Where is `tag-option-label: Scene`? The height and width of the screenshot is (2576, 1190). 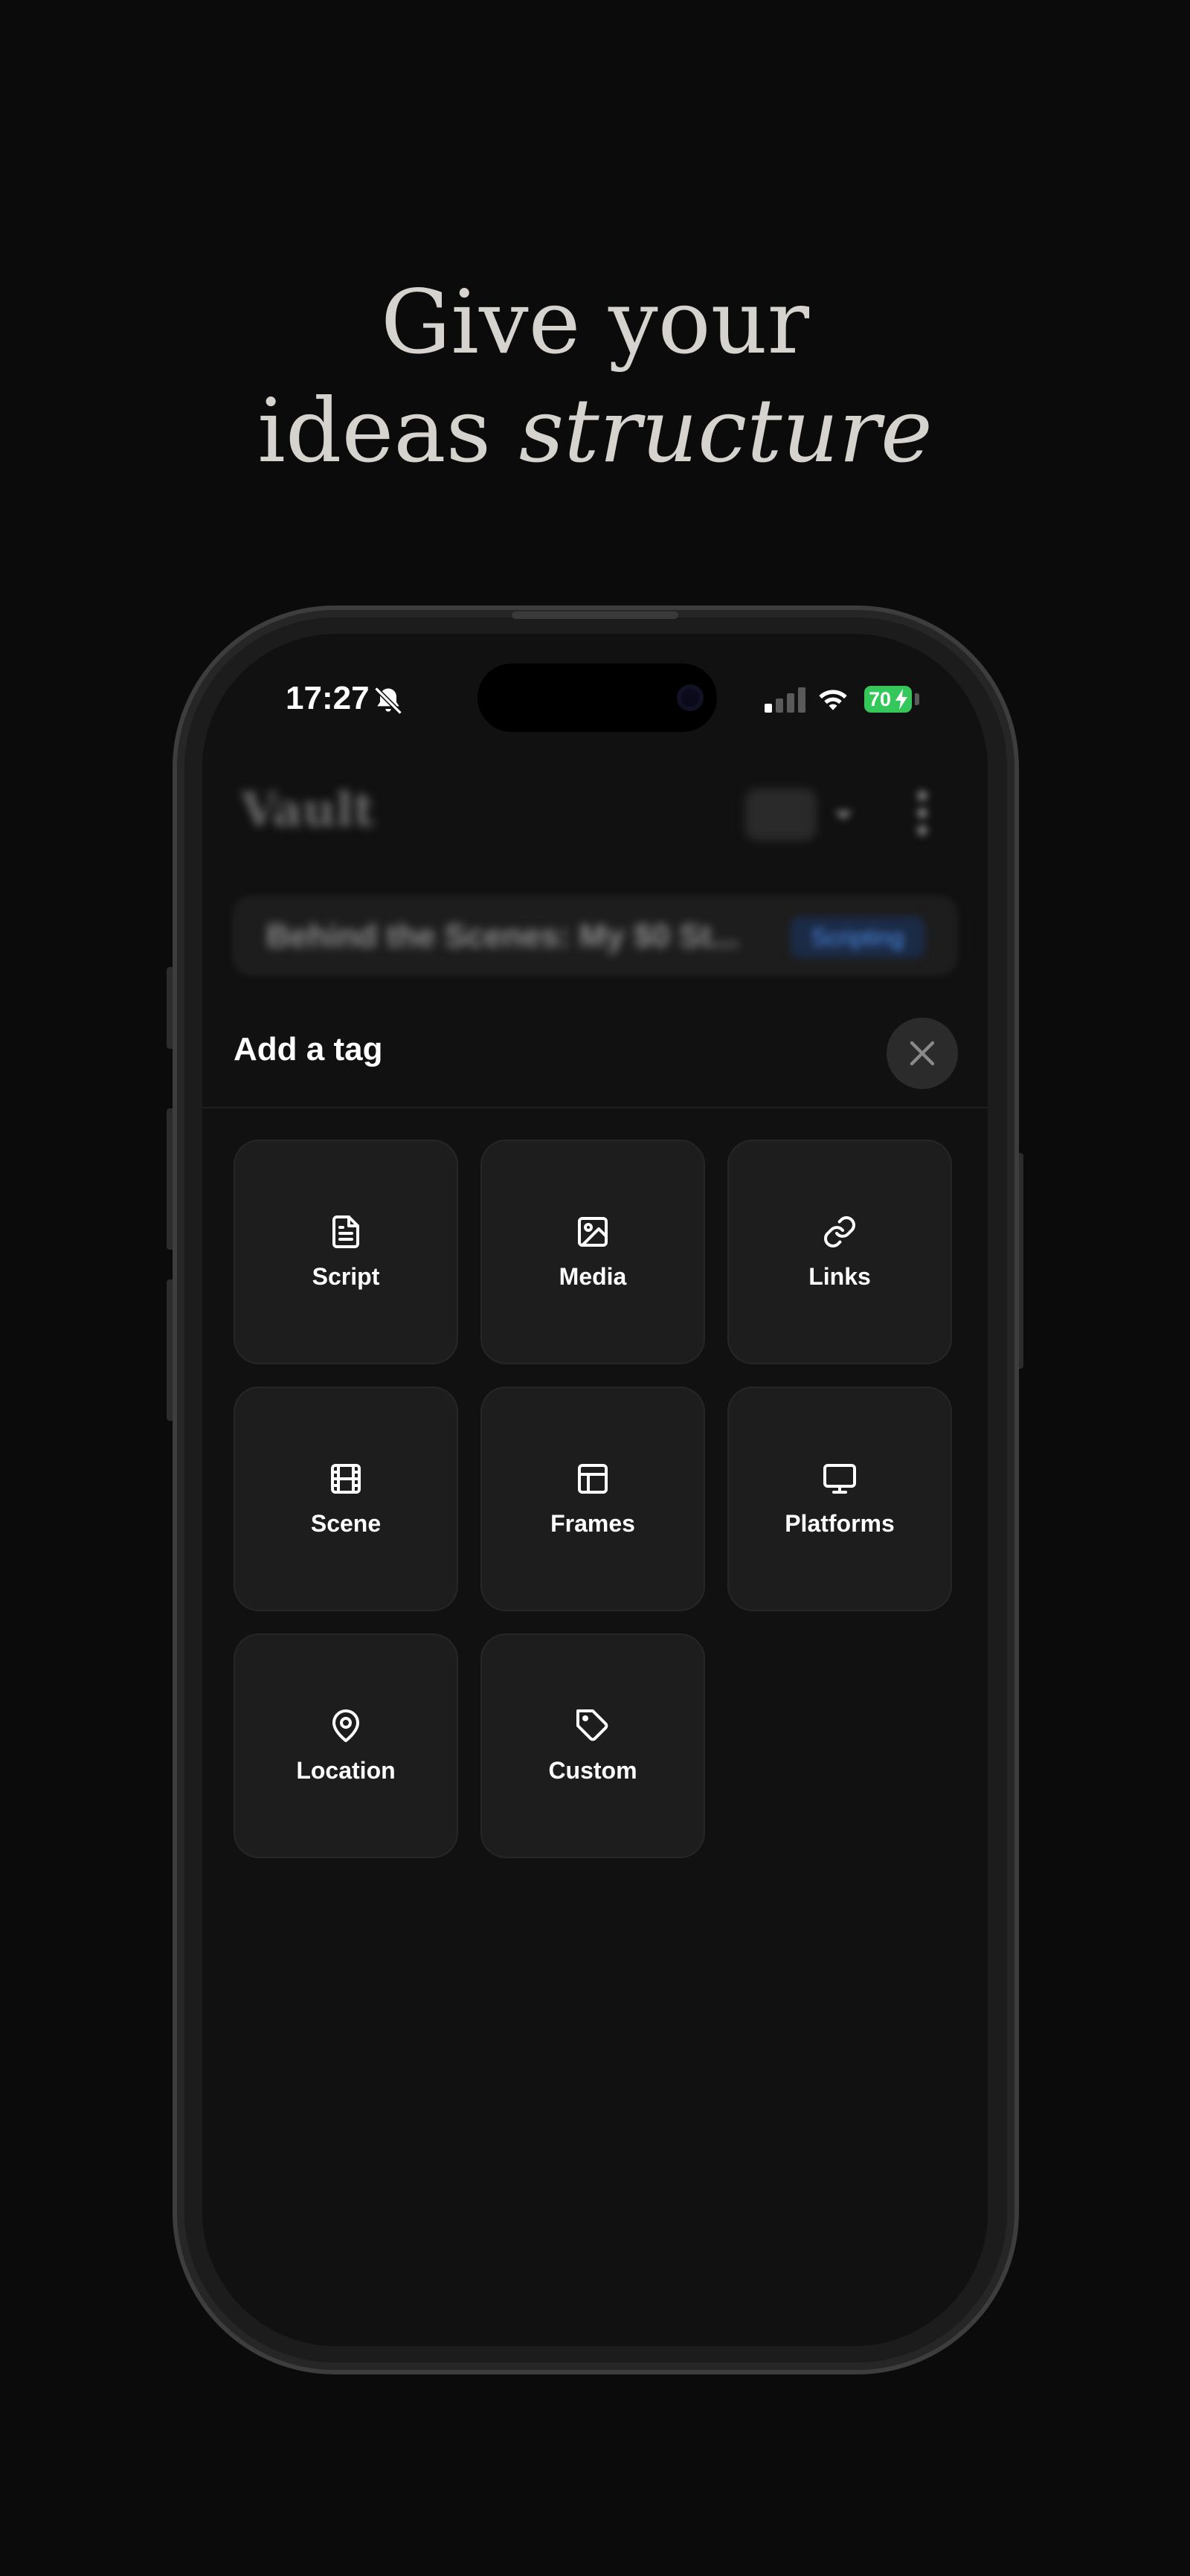
tag-option-label: Scene is located at coordinates (346, 1523).